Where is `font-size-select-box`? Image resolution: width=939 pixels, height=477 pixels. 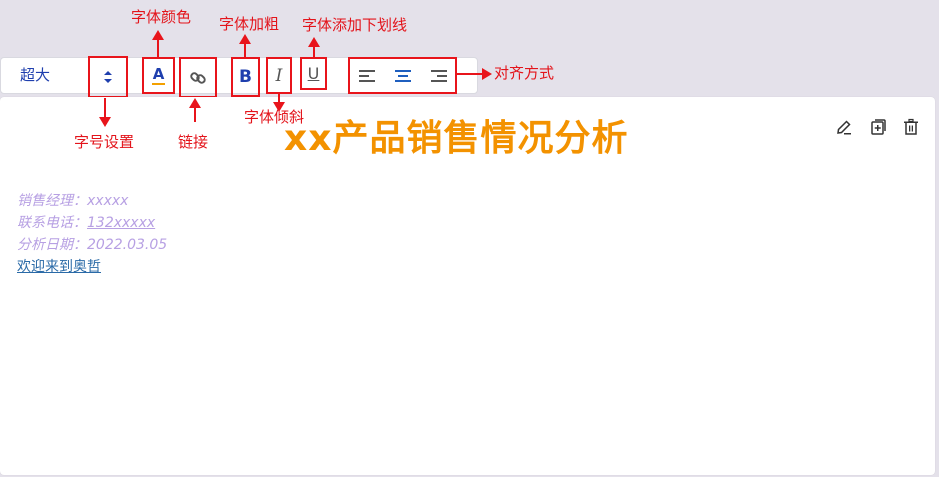
font-size-select-box is located at coordinates (108, 77).